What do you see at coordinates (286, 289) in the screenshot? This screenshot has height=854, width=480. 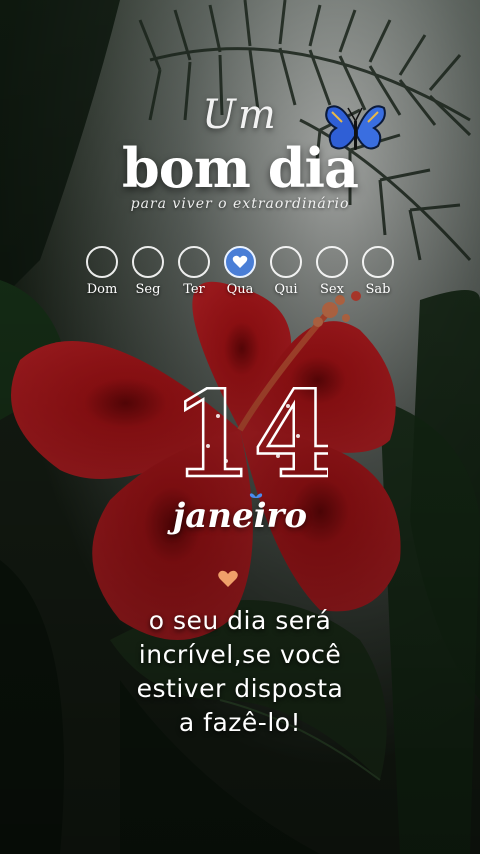 I see `day-label: Qui` at bounding box center [286, 289].